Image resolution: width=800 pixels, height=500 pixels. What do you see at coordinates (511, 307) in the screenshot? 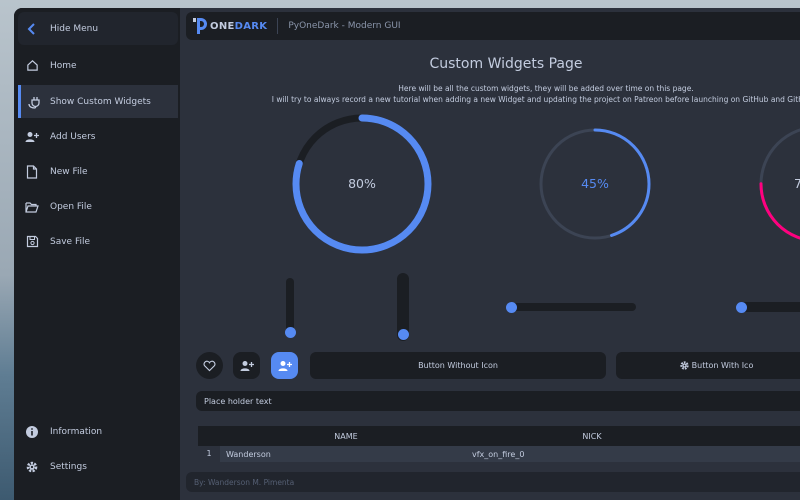
I see `horizontal-slider-1-handle` at bounding box center [511, 307].